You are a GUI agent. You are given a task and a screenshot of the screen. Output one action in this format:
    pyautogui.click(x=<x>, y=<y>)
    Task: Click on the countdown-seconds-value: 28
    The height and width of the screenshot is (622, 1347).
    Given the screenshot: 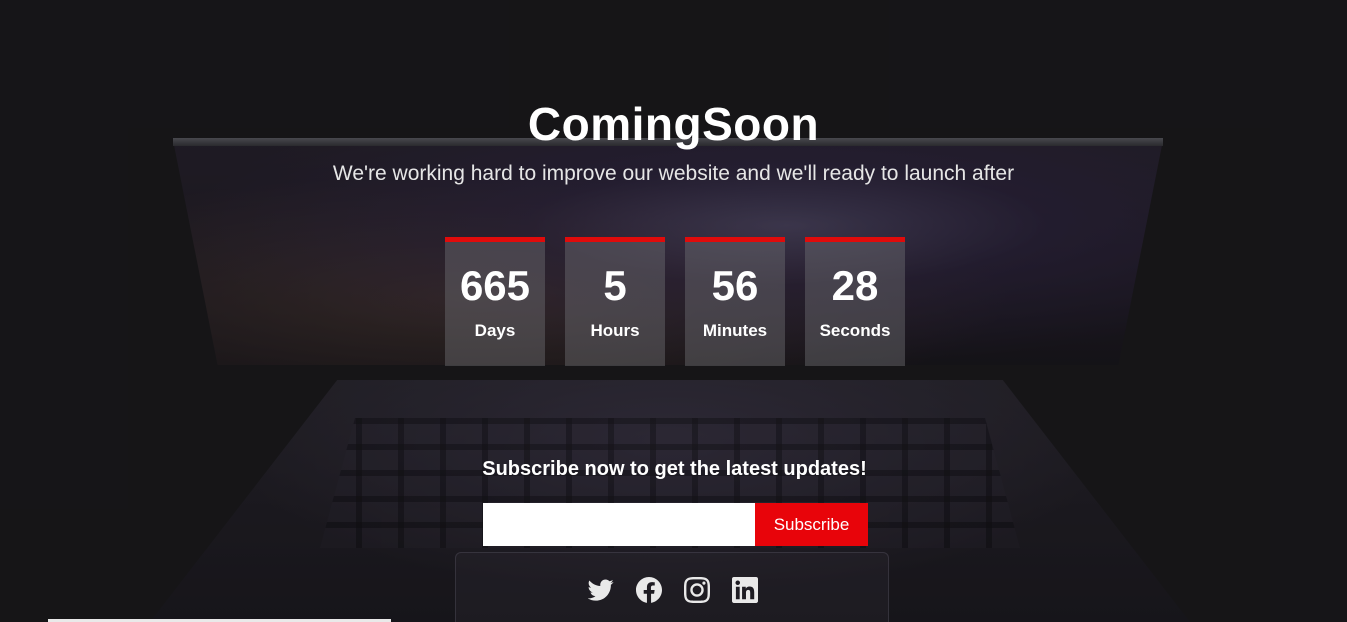 What is the action you would take?
    pyautogui.click(x=855, y=285)
    